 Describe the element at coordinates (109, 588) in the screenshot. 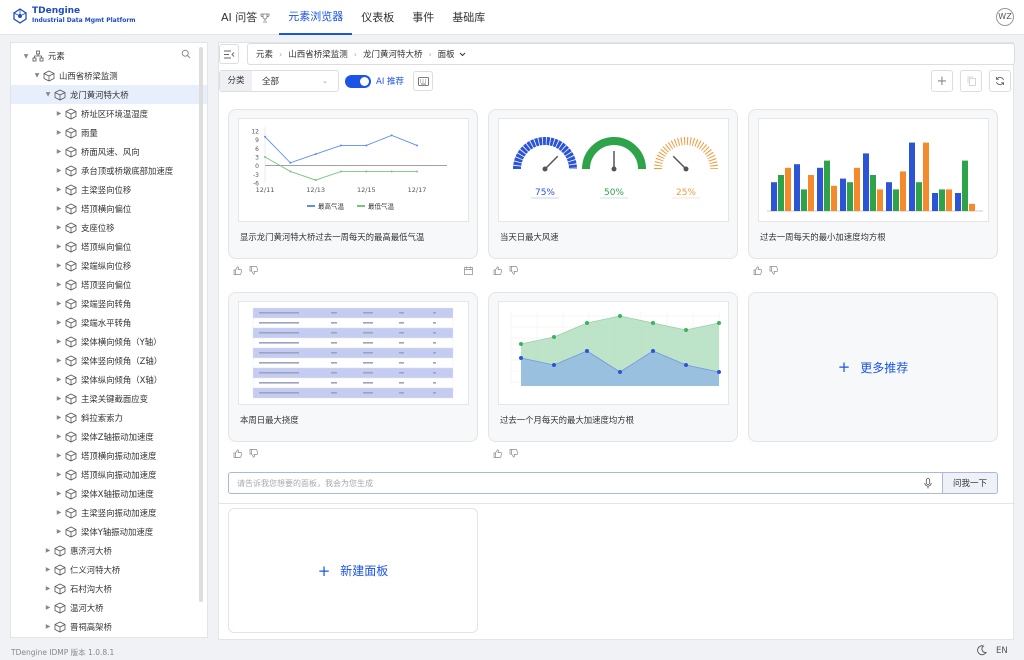

I see `tree-item: ▶ 石村沟大桥` at that location.